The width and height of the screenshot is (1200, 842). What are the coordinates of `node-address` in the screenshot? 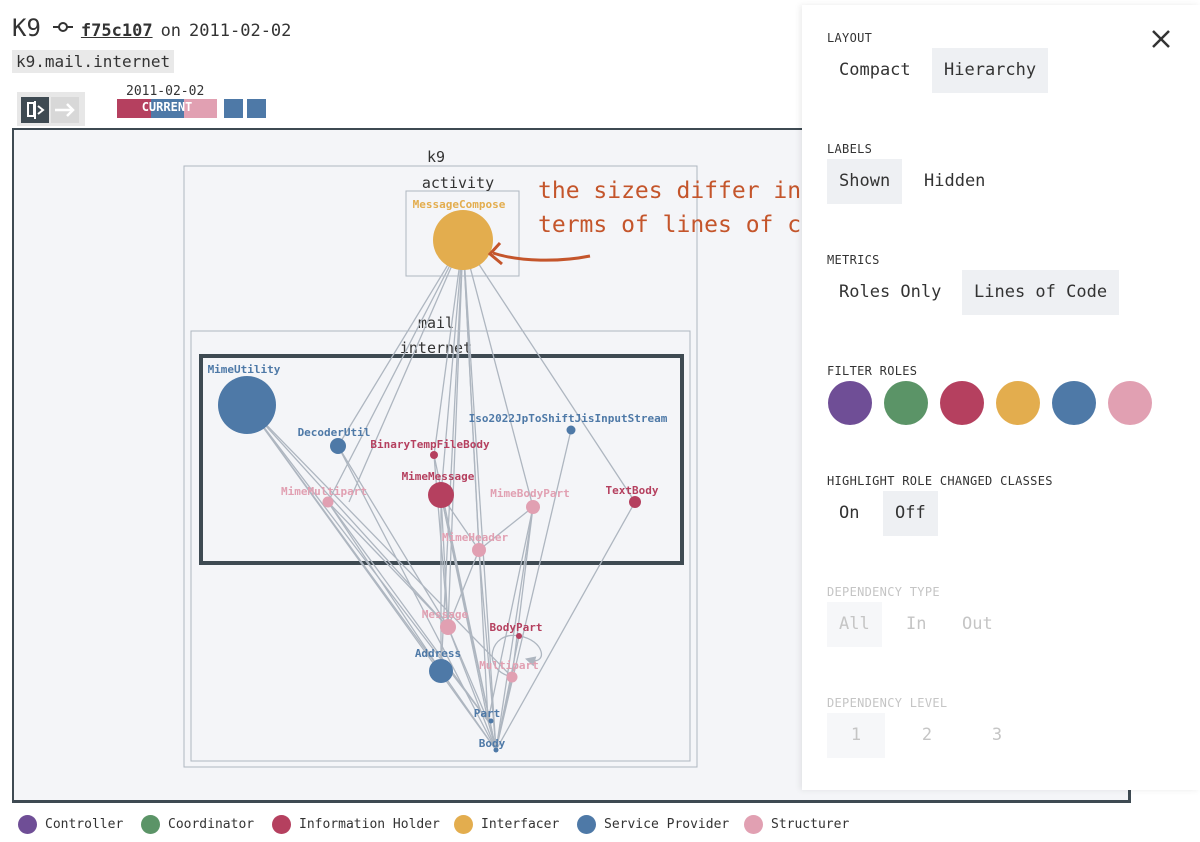 It's located at (441, 671).